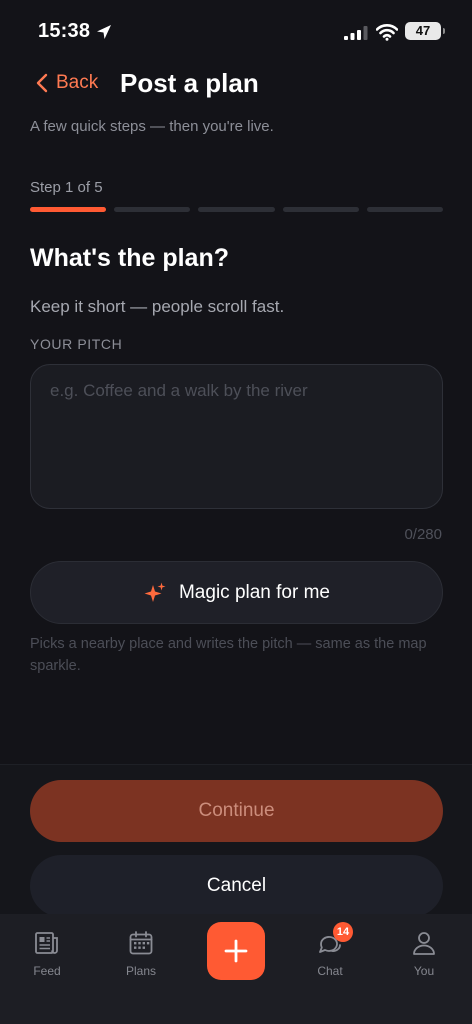  What do you see at coordinates (66, 187) in the screenshot?
I see `step-indicator: Step 1 of 5` at bounding box center [66, 187].